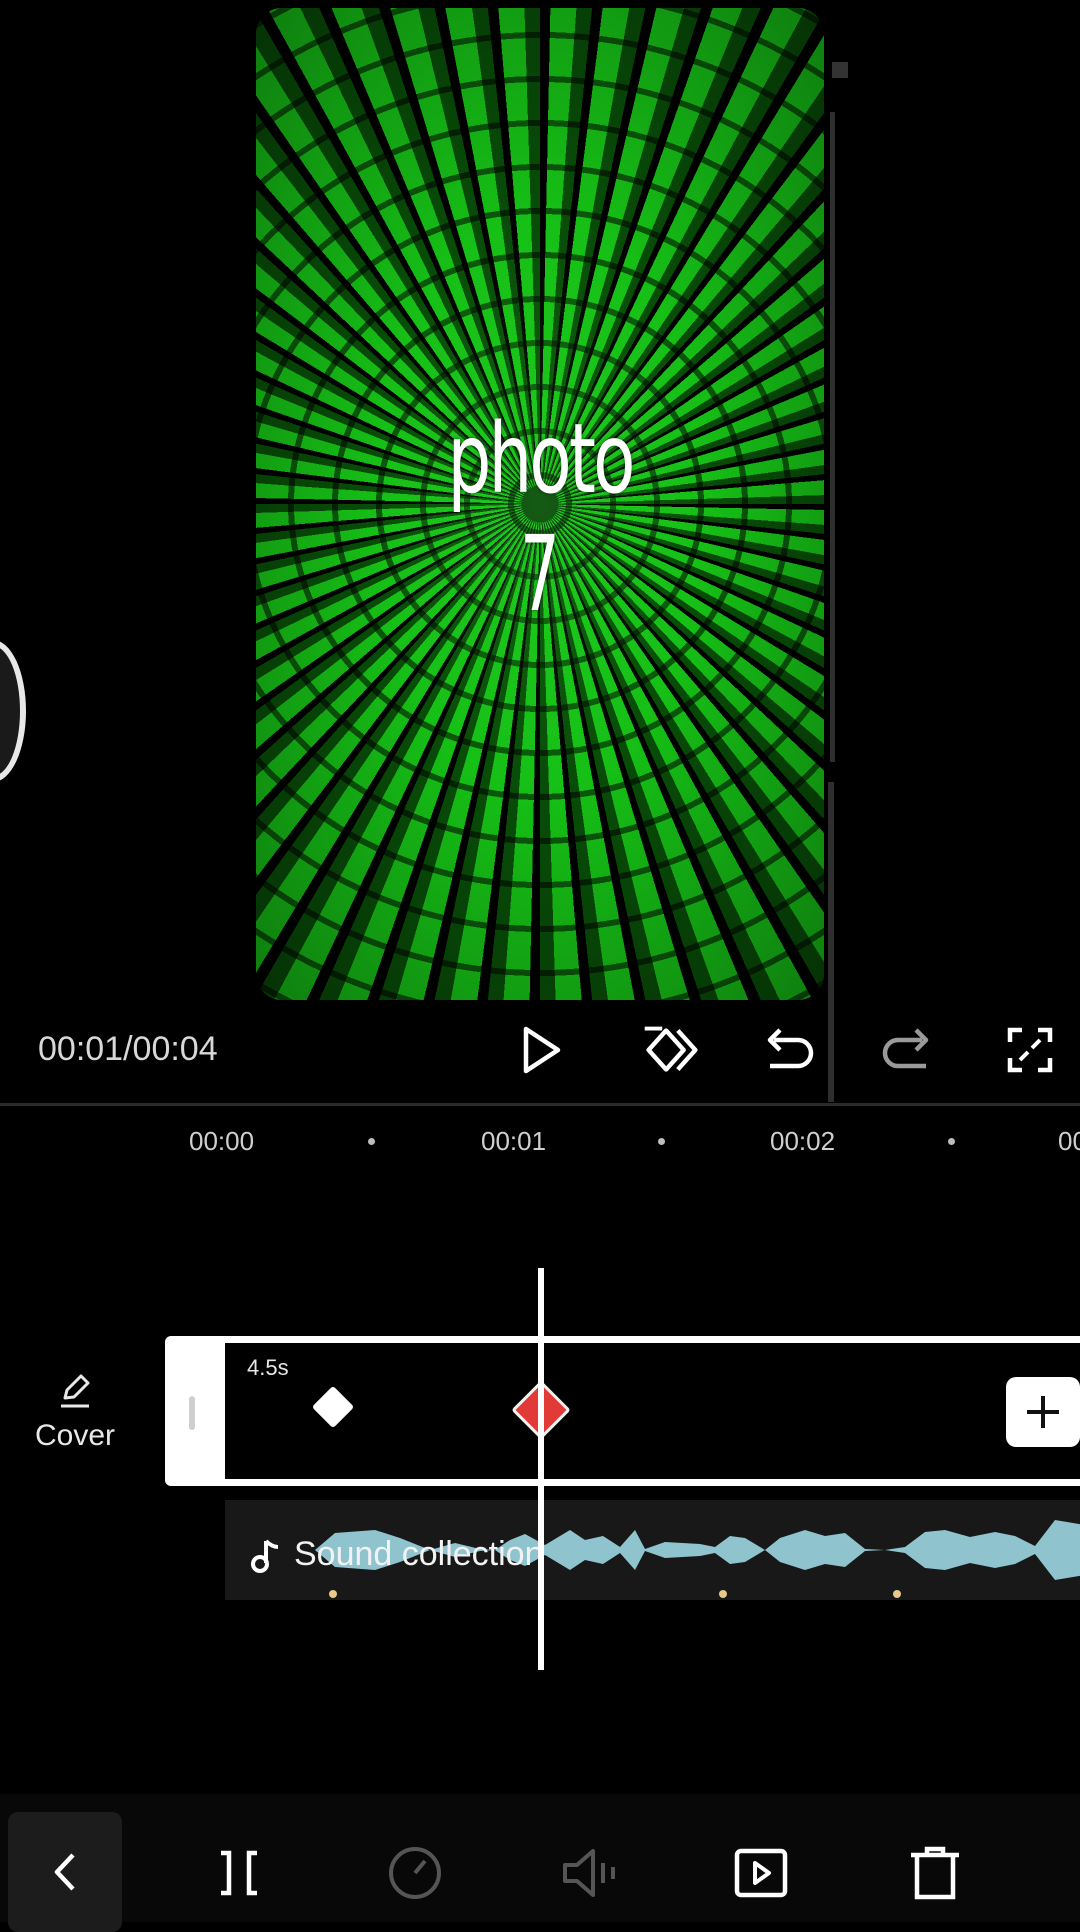 This screenshot has height=1932, width=1080. I want to click on fullscreen-icon, so click(1030, 1050).